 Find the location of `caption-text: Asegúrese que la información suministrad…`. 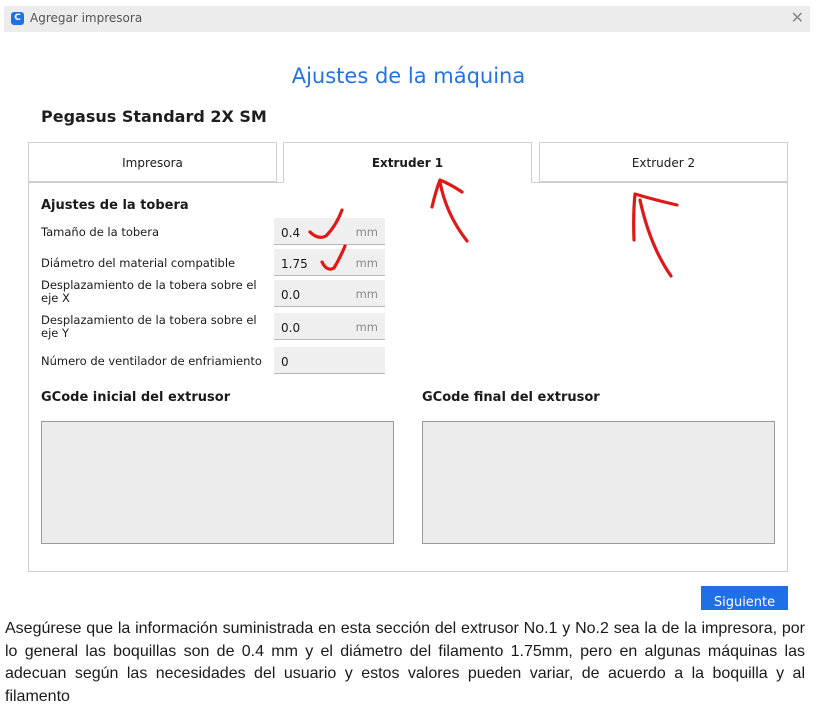

caption-text: Asegúrese que la información suministrad… is located at coordinates (405, 662).